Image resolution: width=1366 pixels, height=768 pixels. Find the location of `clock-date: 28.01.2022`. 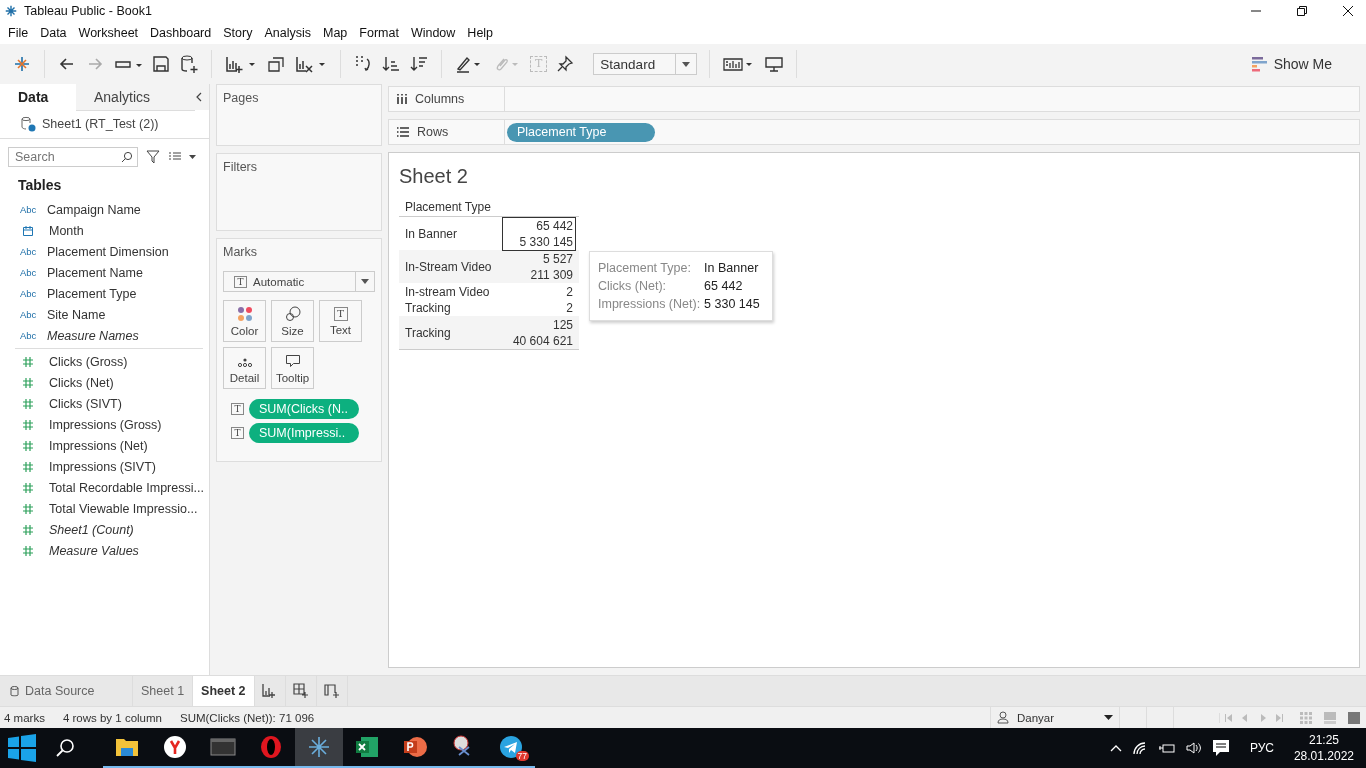

clock-date: 28.01.2022 is located at coordinates (1323, 756).